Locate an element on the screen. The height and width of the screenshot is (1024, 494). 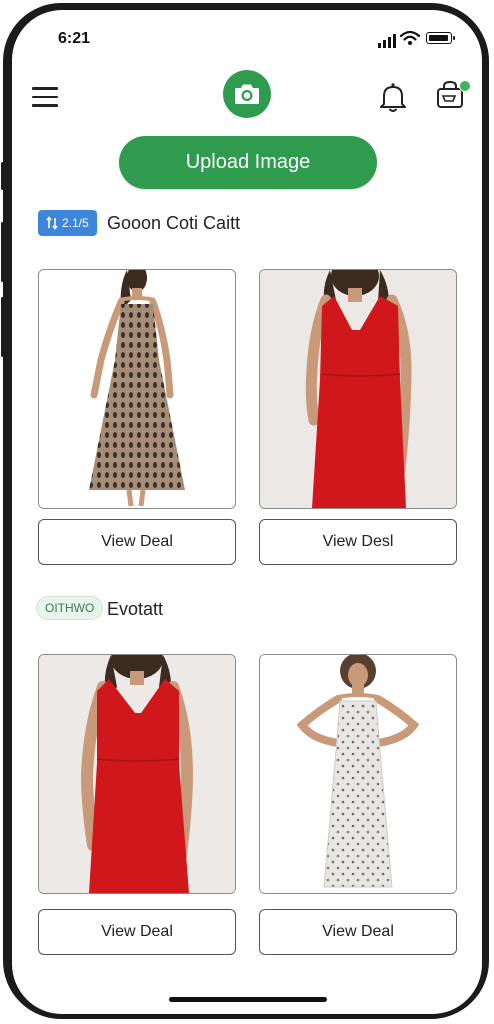
view-deal-button-2: View Desl is located at coordinates (358, 542).